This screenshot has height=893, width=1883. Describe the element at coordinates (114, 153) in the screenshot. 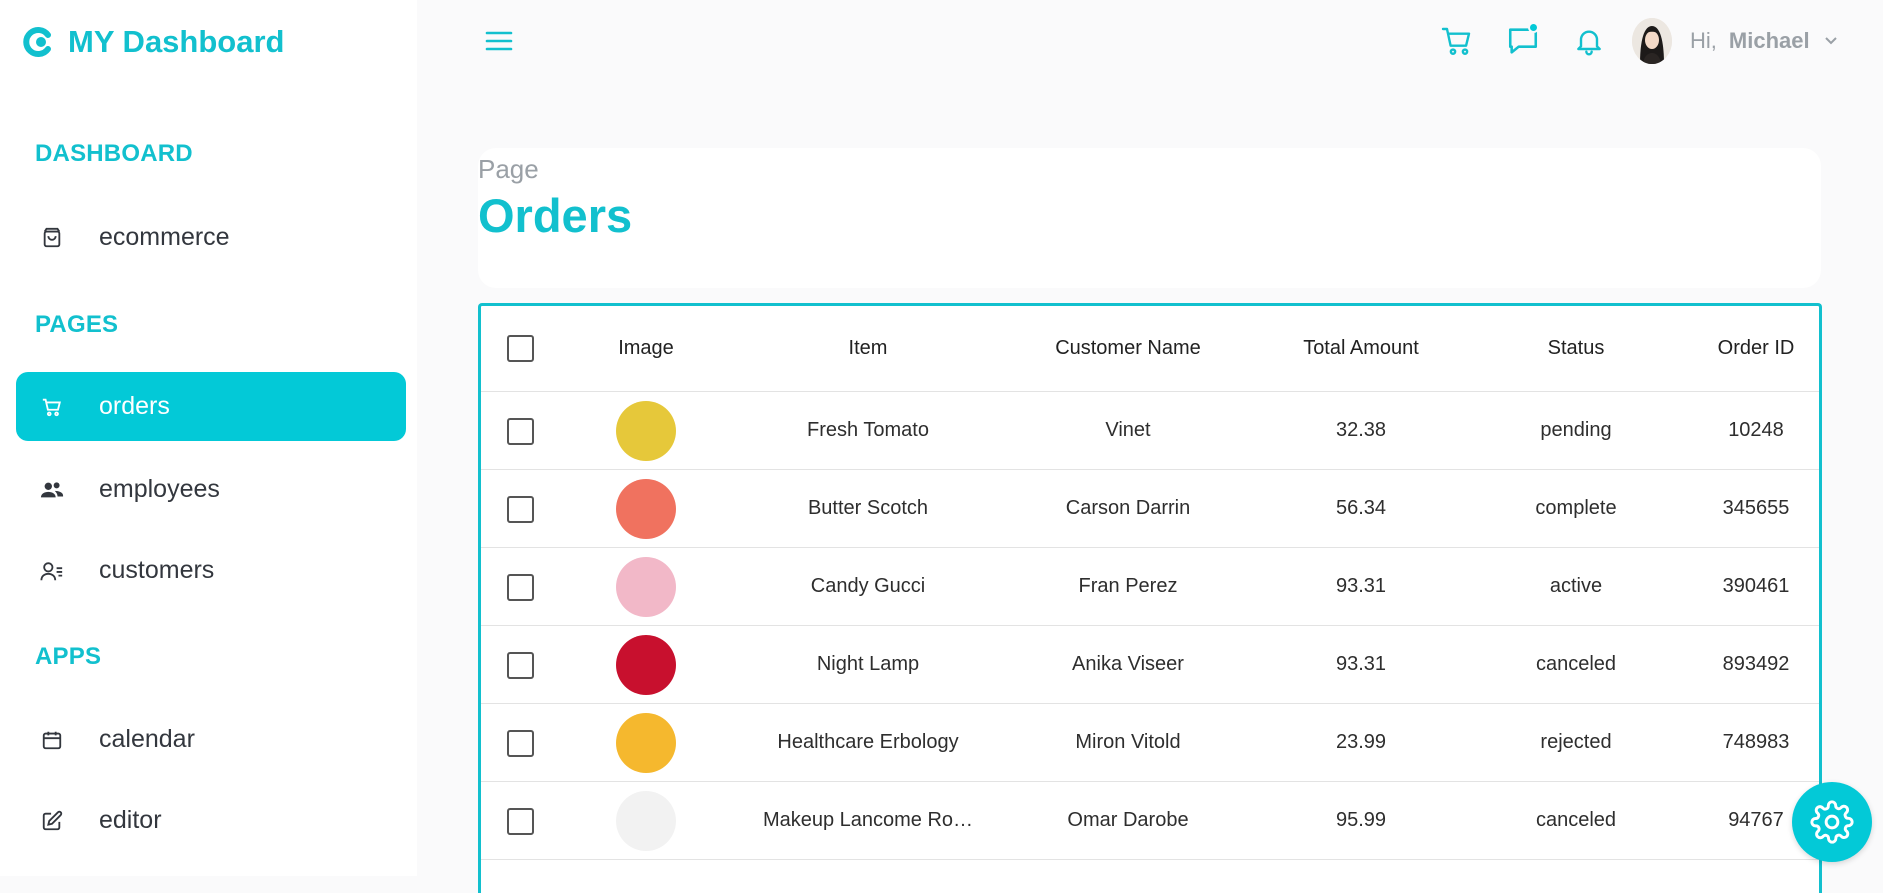

I see `section-title-dashboard: DASHBOARD` at that location.